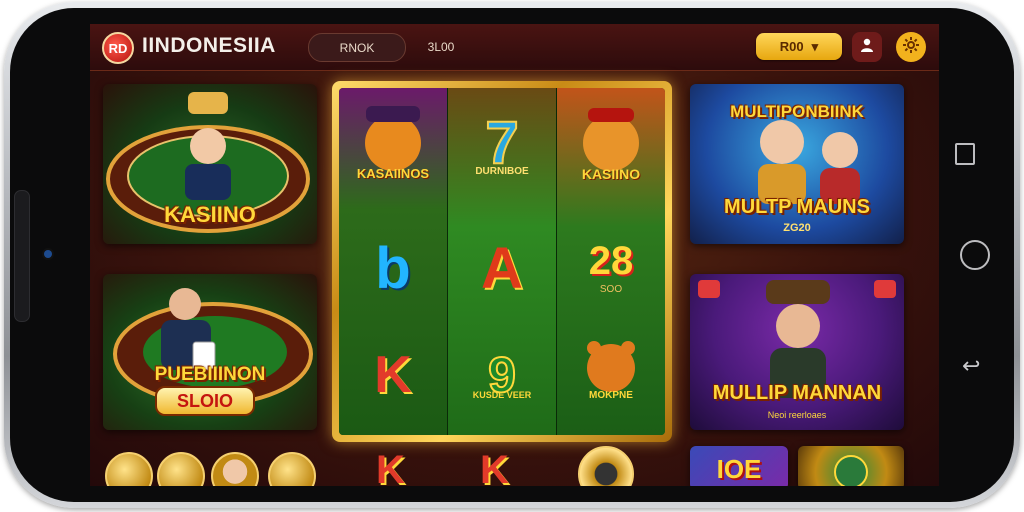  What do you see at coordinates (502, 375) in the screenshot?
I see `reel-2-symbol-low: 9` at bounding box center [502, 375].